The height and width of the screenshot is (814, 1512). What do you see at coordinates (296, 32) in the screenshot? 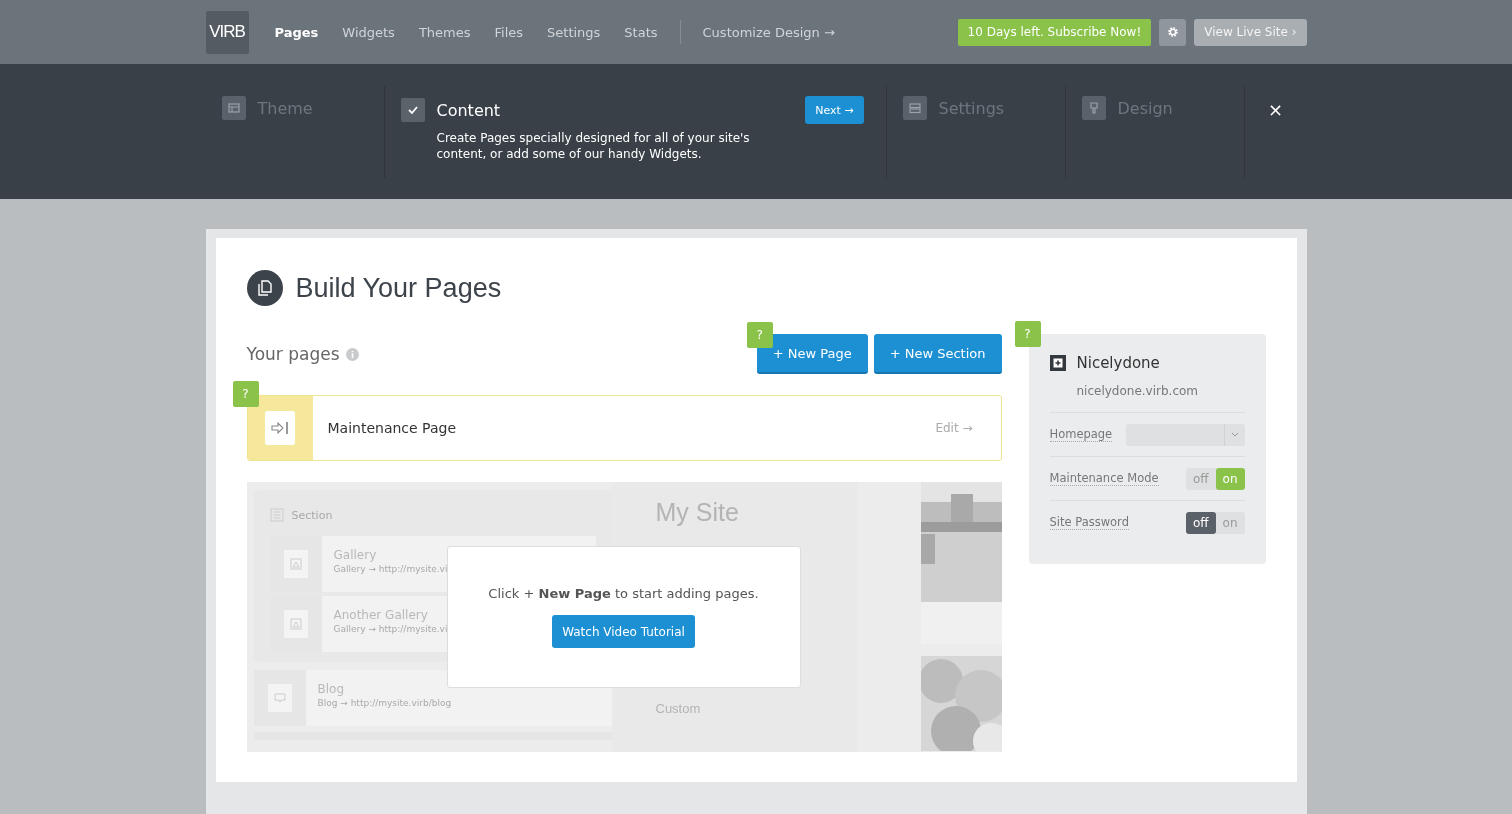
I see `nav-link: Pages` at bounding box center [296, 32].